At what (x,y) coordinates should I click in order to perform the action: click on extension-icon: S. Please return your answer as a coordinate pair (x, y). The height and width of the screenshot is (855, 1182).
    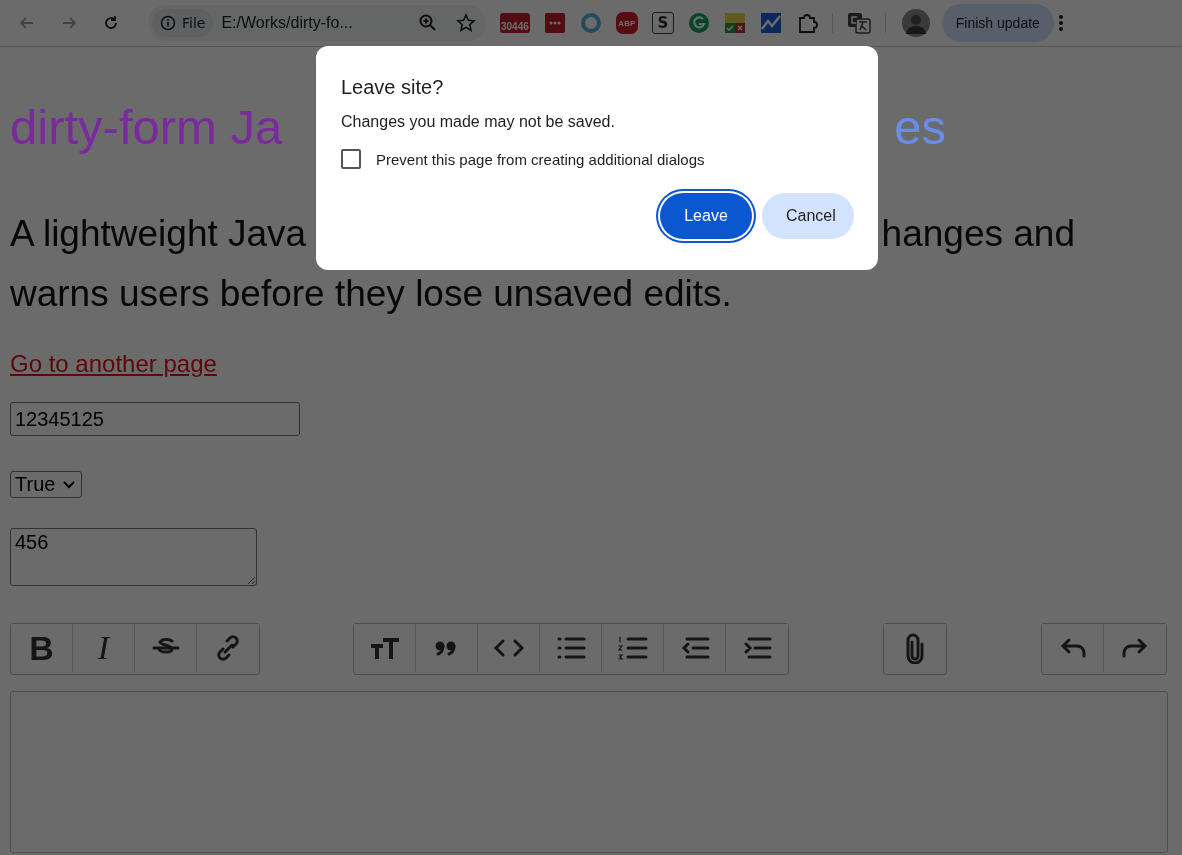
    Looking at the image, I should click on (662, 23).